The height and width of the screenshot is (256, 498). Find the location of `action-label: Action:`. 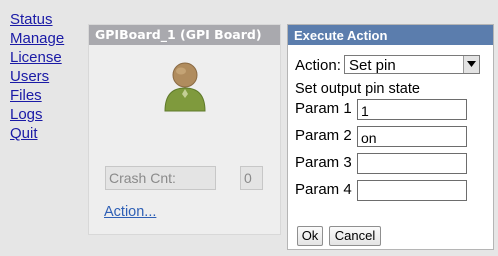

action-label: Action: is located at coordinates (318, 65).